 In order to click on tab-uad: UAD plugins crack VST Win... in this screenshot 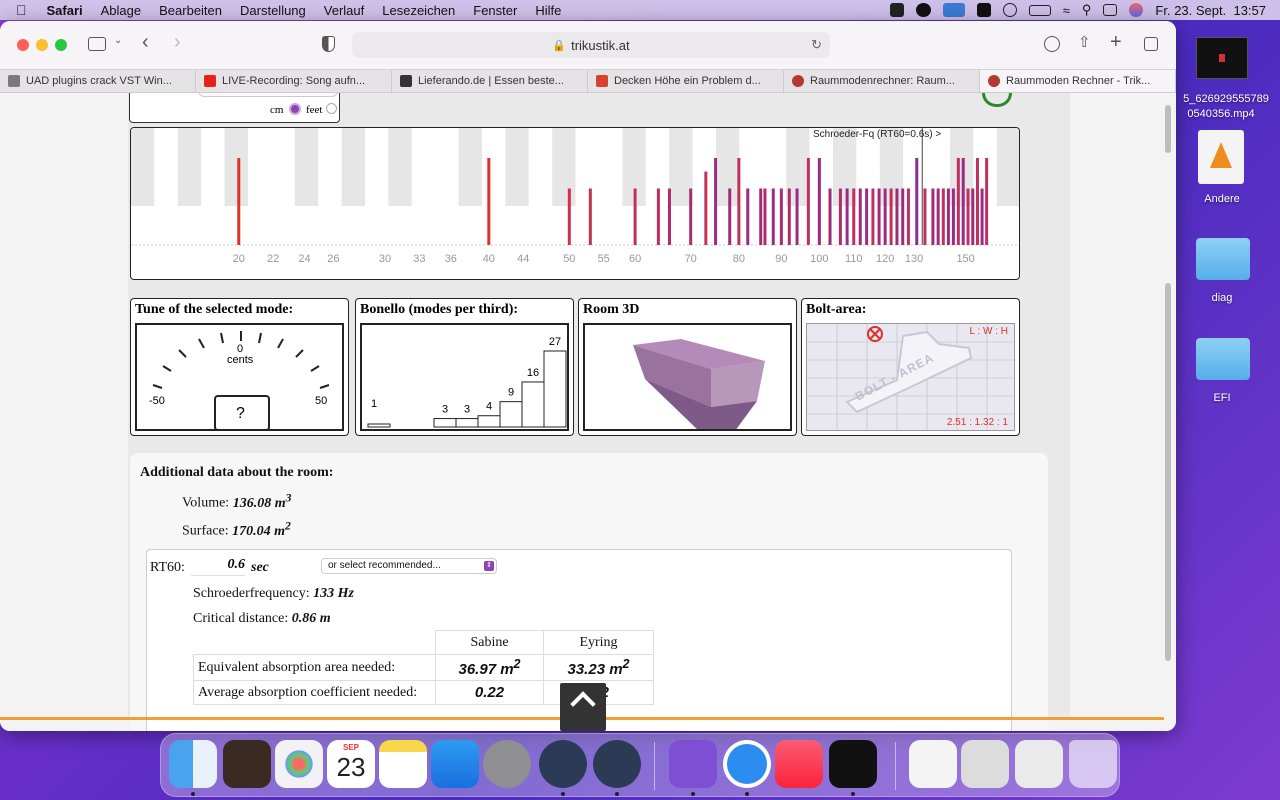, I will do `click(98, 81)`.